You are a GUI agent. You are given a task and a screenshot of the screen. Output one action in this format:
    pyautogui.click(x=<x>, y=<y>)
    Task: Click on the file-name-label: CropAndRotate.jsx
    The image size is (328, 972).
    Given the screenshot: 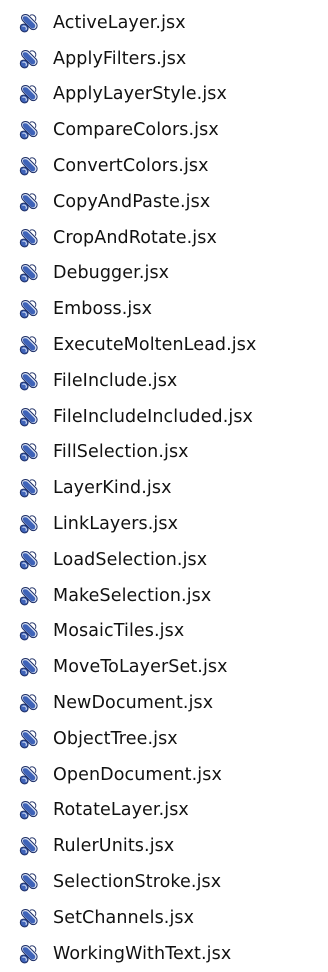 What is the action you would take?
    pyautogui.click(x=135, y=237)
    